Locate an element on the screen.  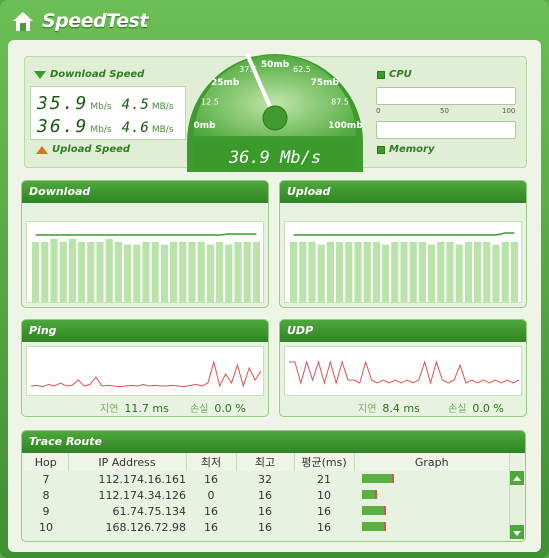
trace-cell-ip: 168.126.72.98 is located at coordinates (145, 527).